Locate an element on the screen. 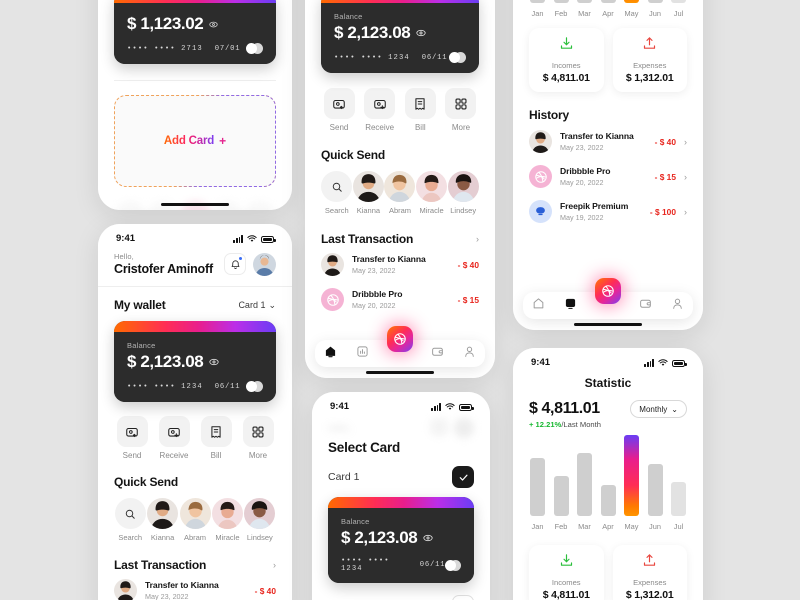 The image size is (800, 600). table-row: Dribbble Pro May 20, 2022 - $ 15 is located at coordinates (400, 299).